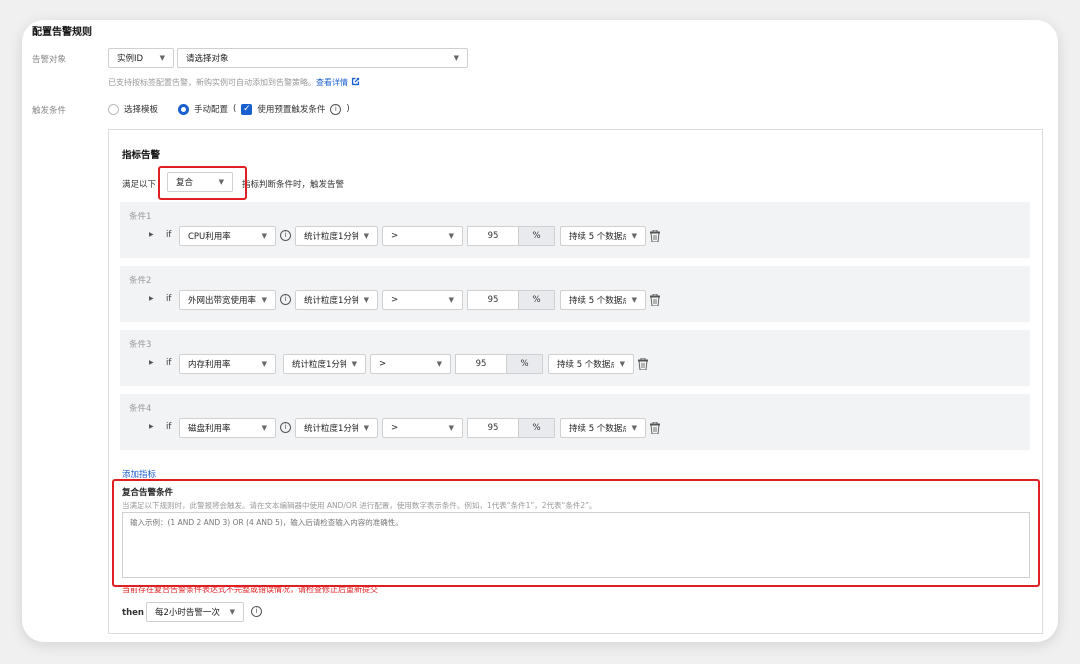 Image resolution: width=1080 pixels, height=664 pixels. Describe the element at coordinates (184, 109) in the screenshot. I see `manual-radio` at that location.